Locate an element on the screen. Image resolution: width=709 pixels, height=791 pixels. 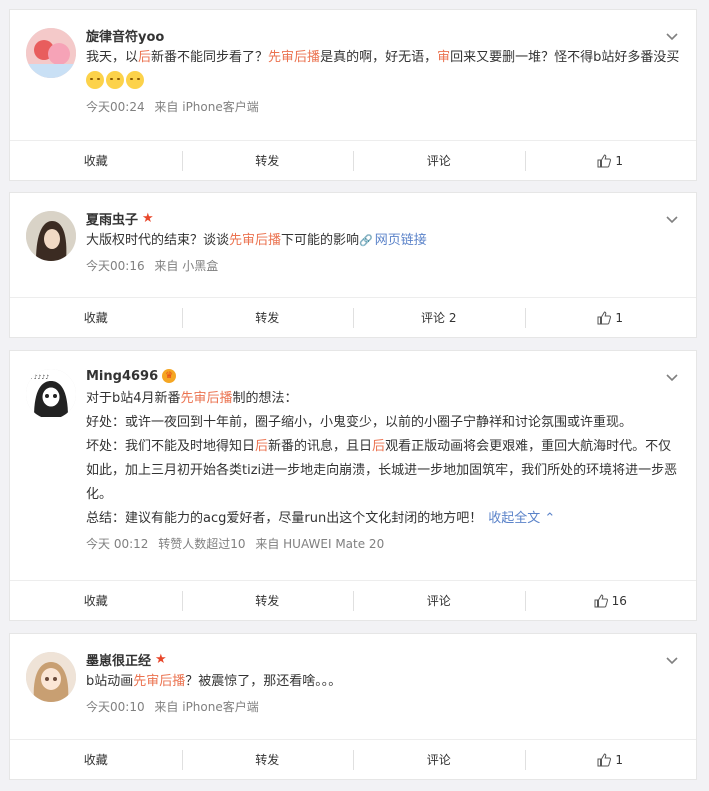
post-time: 今天00:24 is located at coordinates (115, 107).